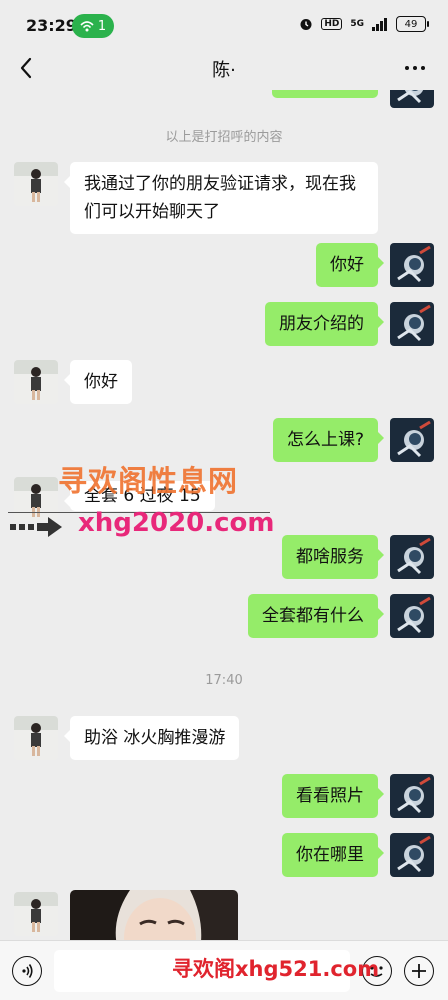 This screenshot has height=1000, width=448. Describe the element at coordinates (316, 616) in the screenshot. I see `message-bubble: 全套都有什么` at that location.